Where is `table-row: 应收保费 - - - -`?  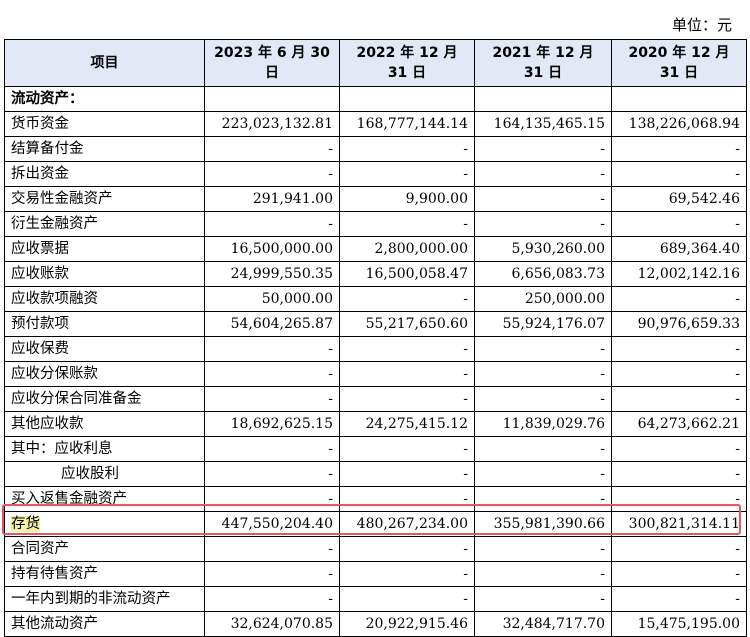
table-row: 应收保费 - - - - is located at coordinates (375, 349).